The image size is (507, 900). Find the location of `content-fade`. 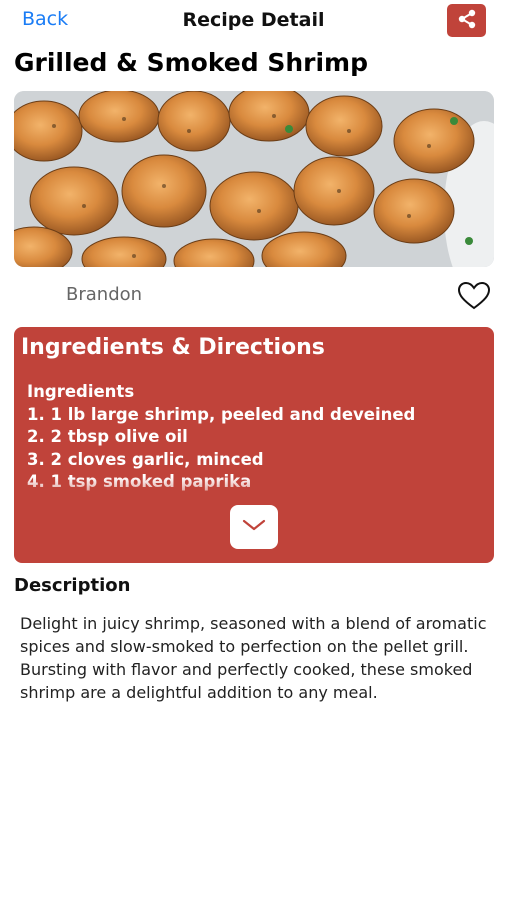

content-fade is located at coordinates (254, 492).